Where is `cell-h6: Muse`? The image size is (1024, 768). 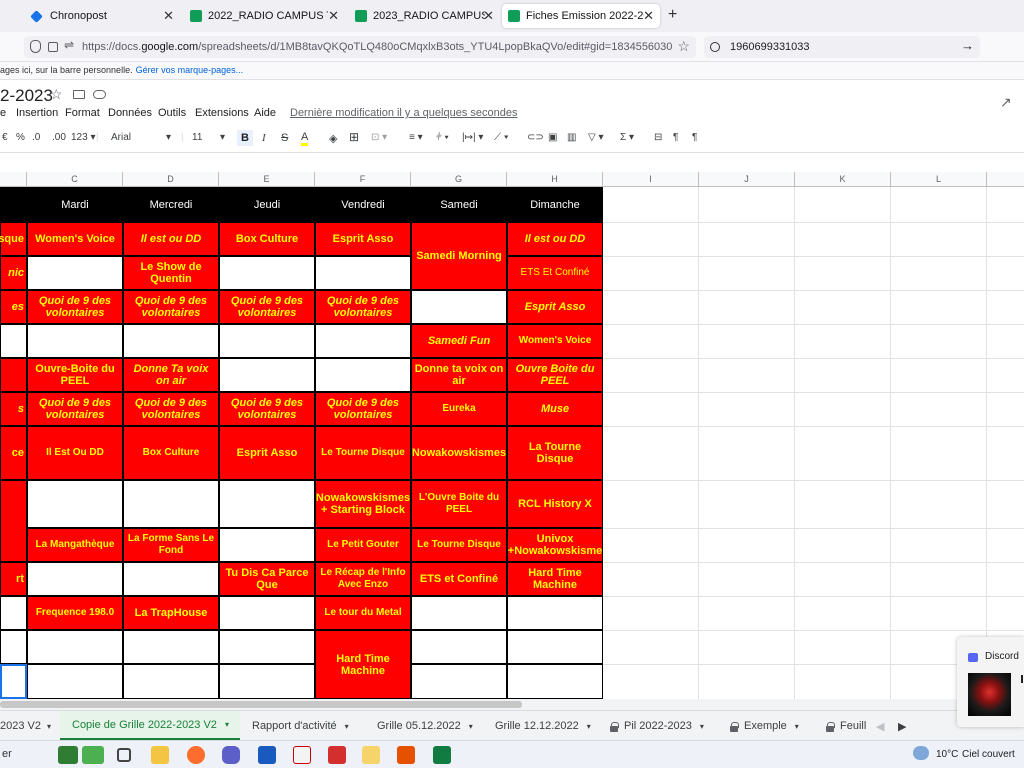 cell-h6: Muse is located at coordinates (555, 409).